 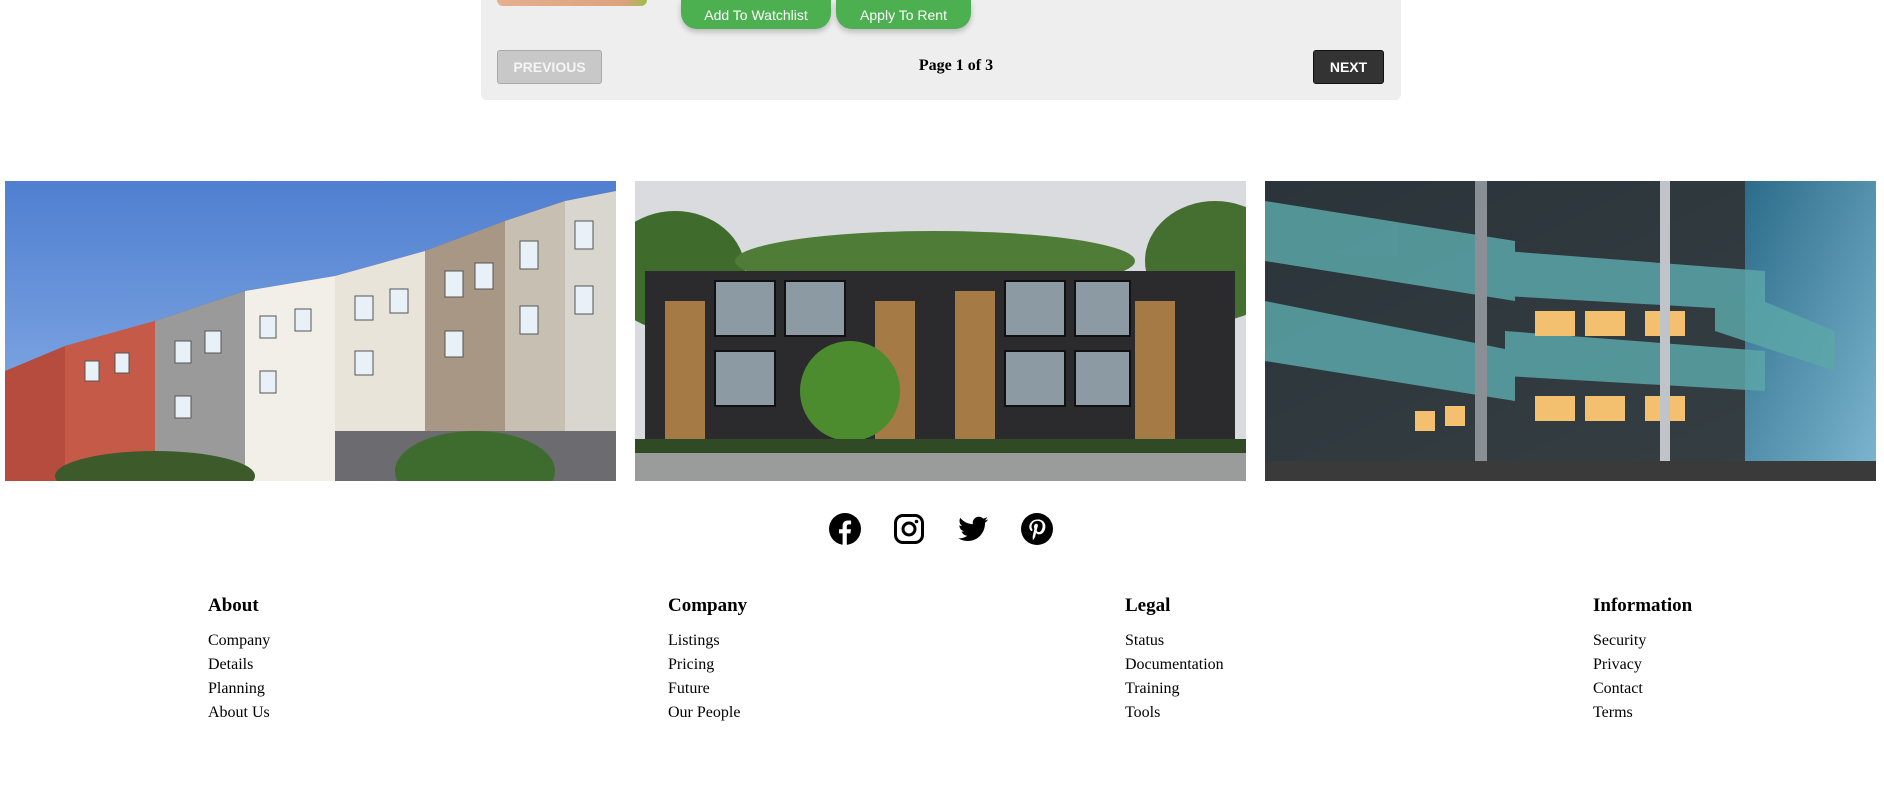 I want to click on glass-balcony-building-photo, so click(x=1570, y=331).